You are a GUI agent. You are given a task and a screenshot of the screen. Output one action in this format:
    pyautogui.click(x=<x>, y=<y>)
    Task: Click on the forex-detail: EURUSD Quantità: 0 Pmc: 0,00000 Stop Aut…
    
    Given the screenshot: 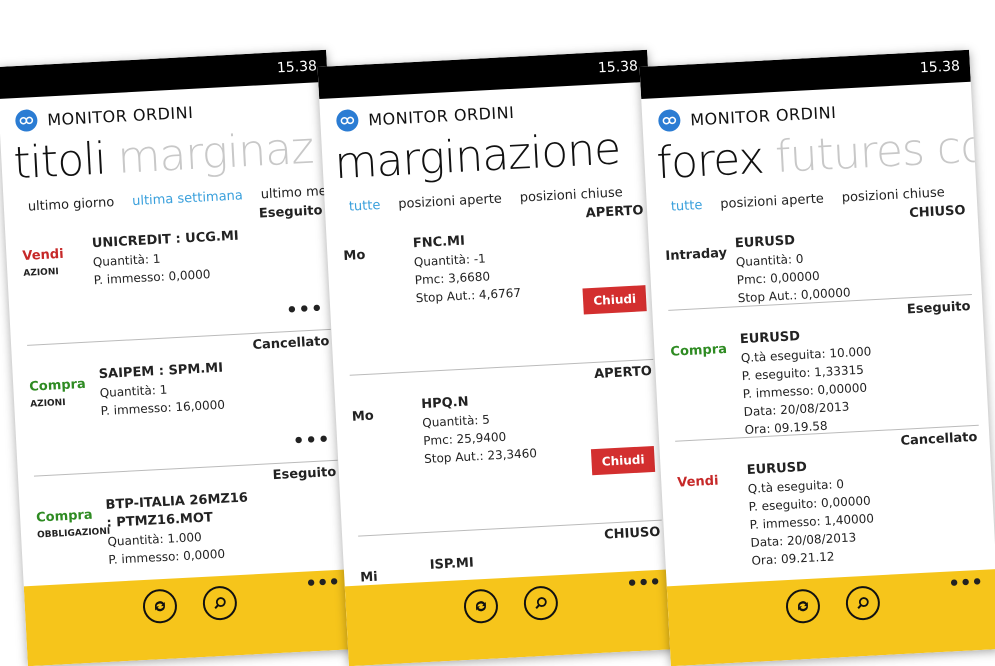 What is the action you would take?
    pyautogui.click(x=792, y=268)
    